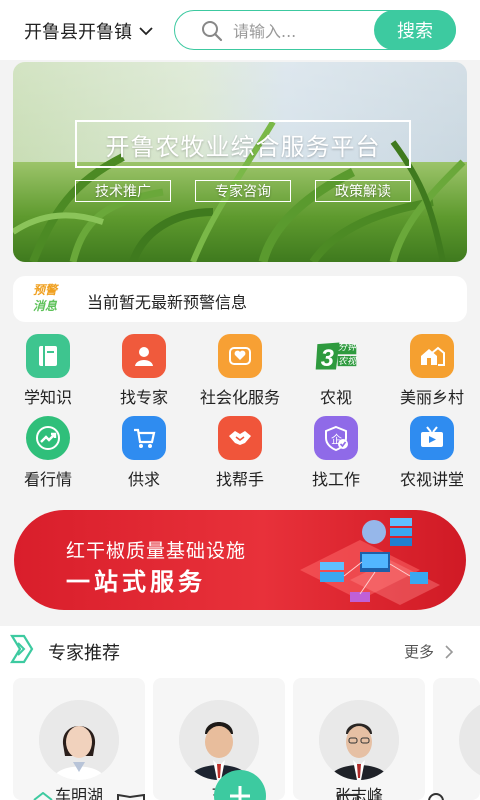  I want to click on warning-badge: 预警 消息, so click(52, 299).